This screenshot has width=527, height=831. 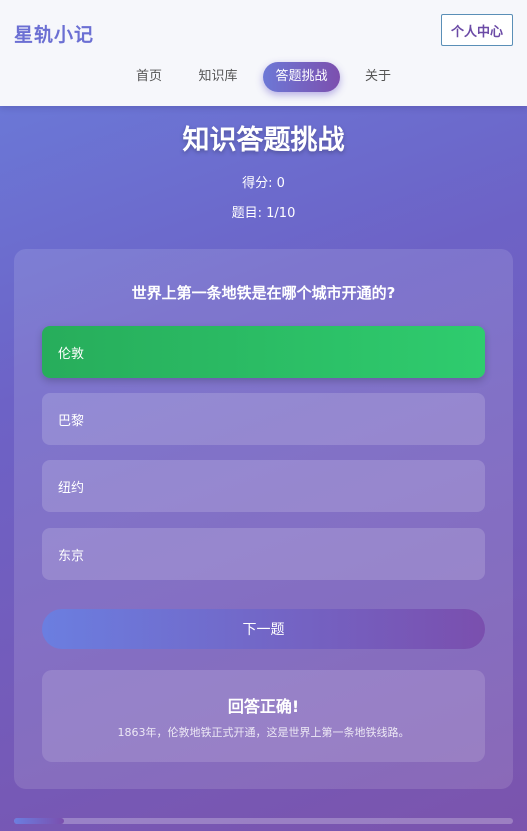 I want to click on score-label: 得分: 0, so click(x=263, y=183).